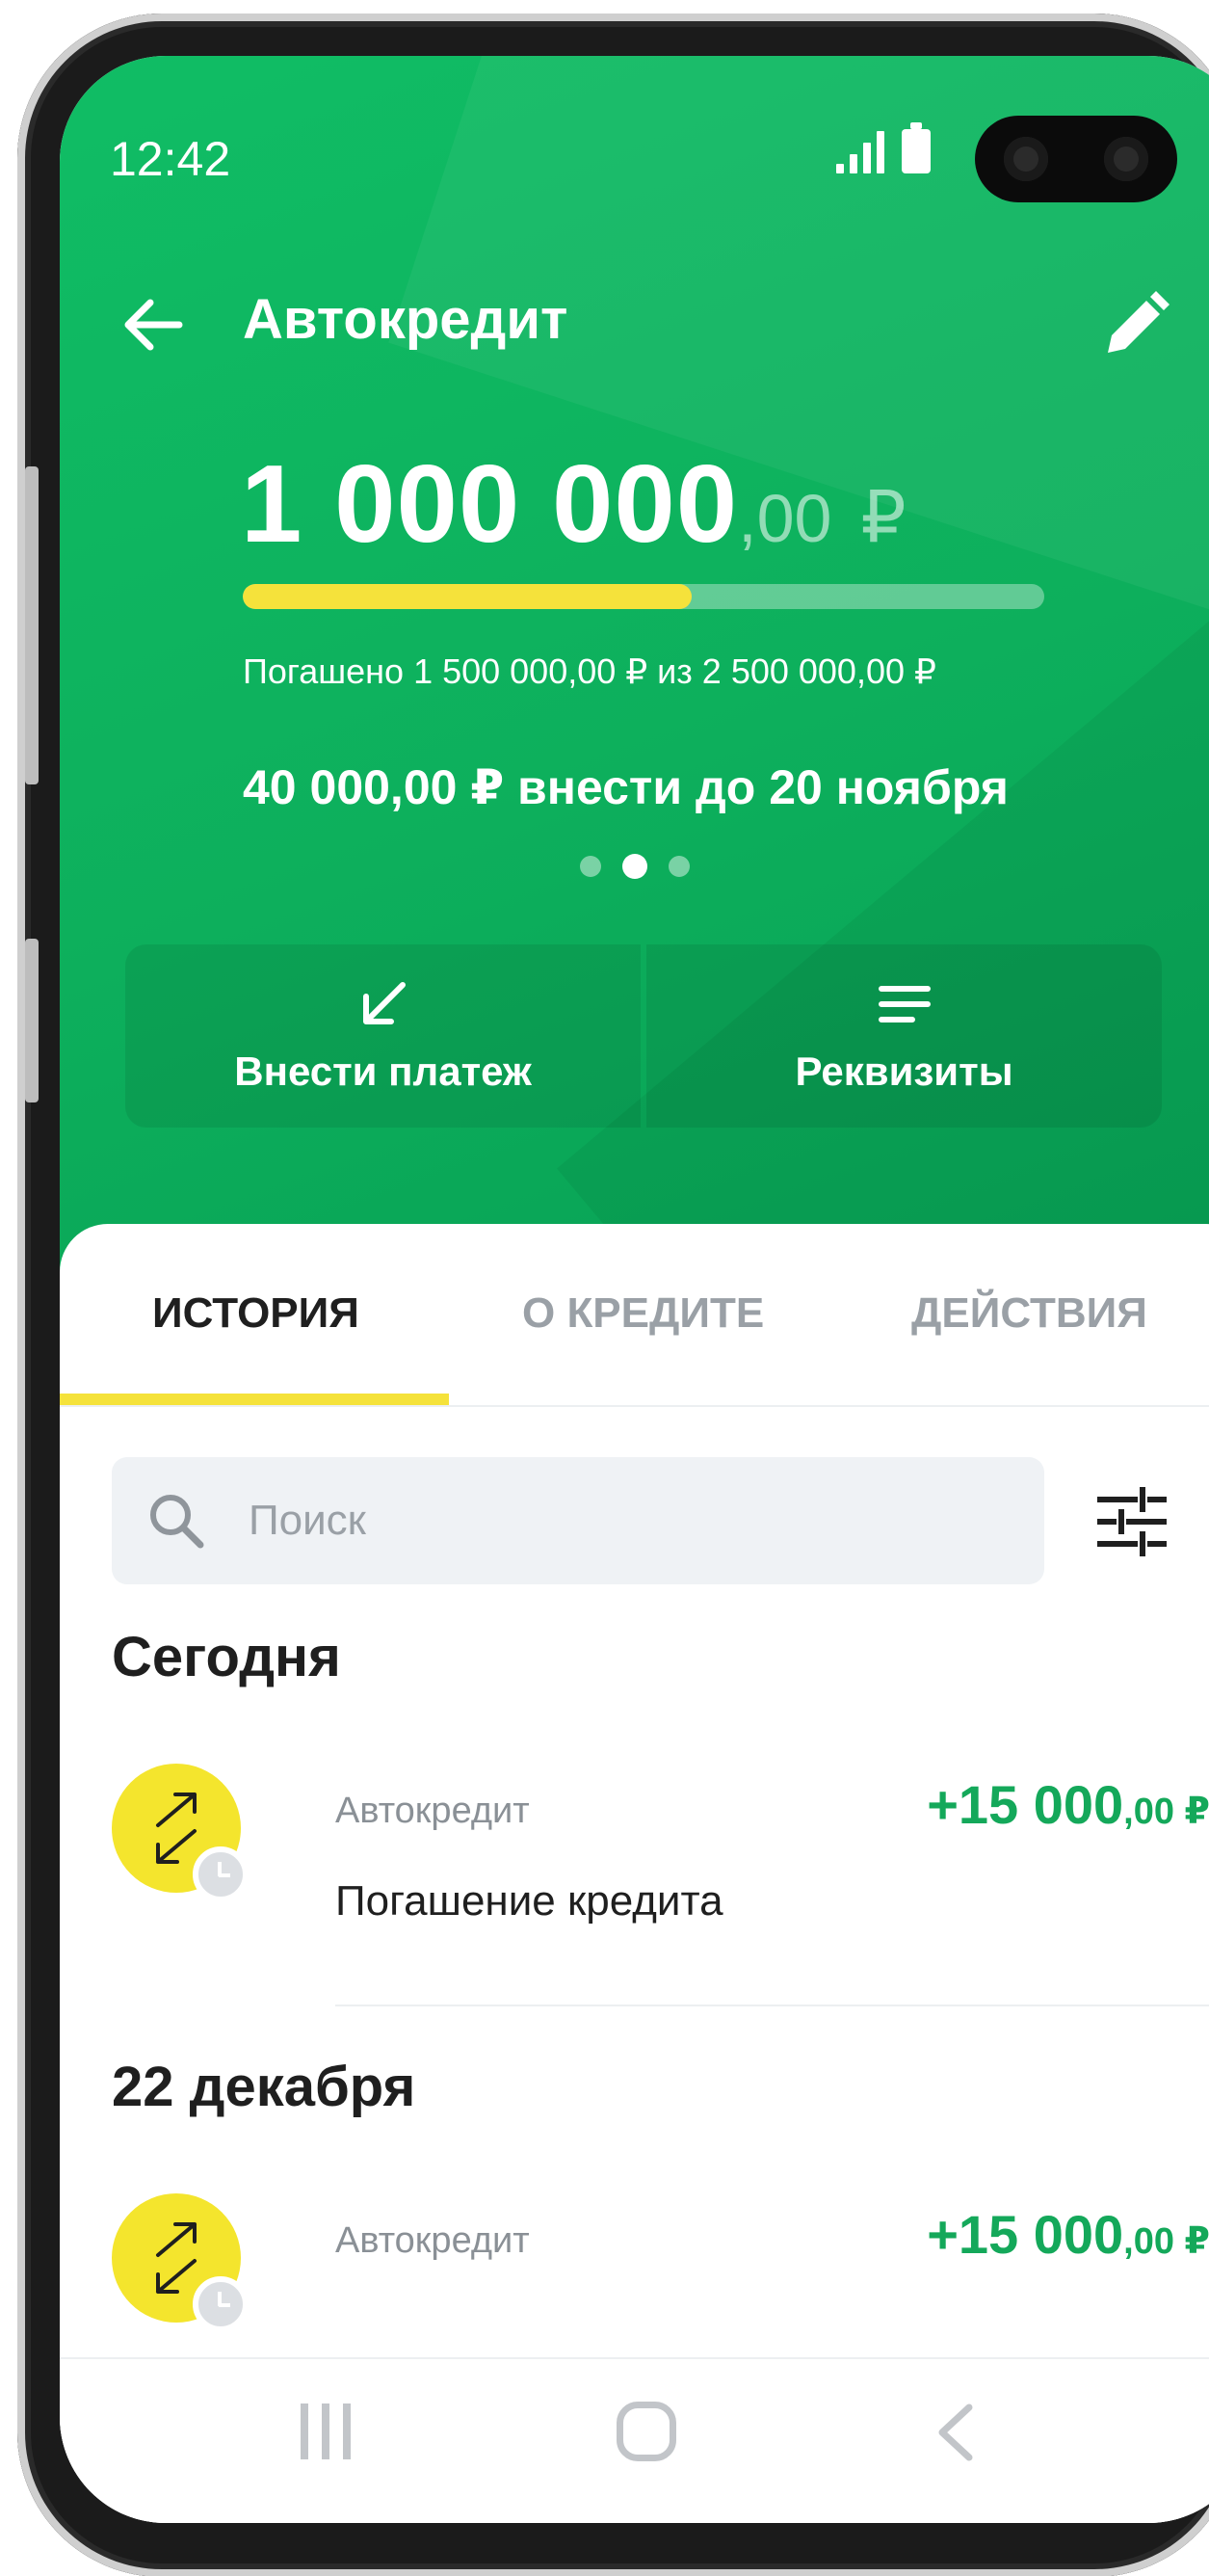  What do you see at coordinates (904, 1071) in the screenshot?
I see `requisites-label: Реквизиты` at bounding box center [904, 1071].